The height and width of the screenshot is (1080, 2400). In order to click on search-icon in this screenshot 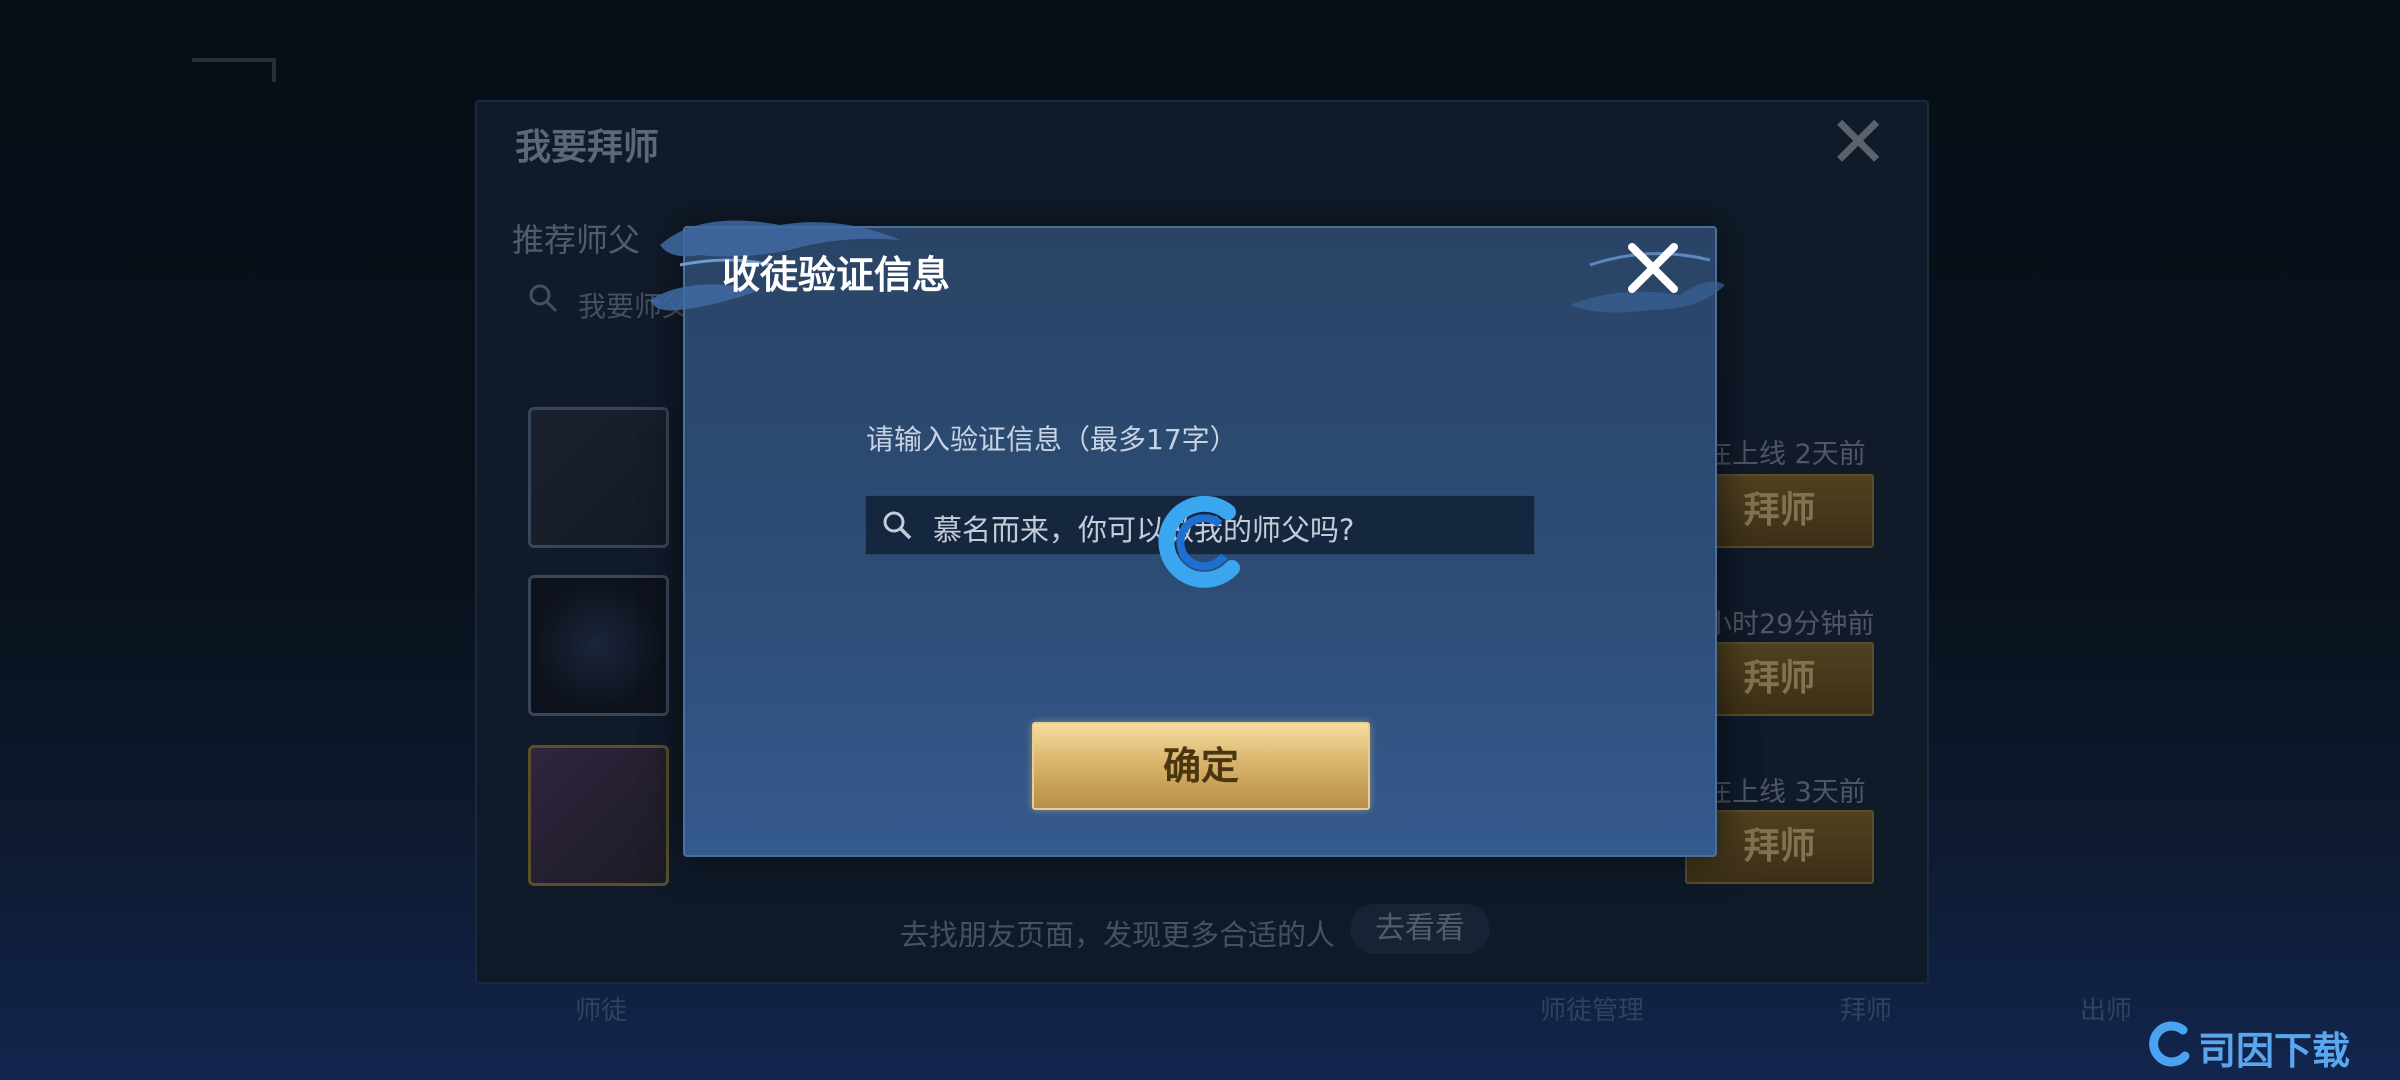, I will do `click(897, 525)`.